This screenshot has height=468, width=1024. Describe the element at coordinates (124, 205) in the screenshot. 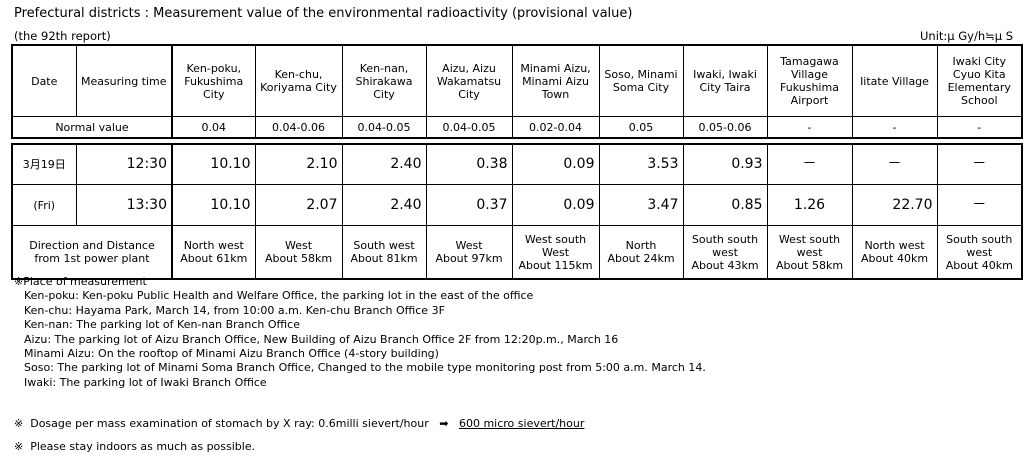

I see `time-cell: 13:30` at that location.